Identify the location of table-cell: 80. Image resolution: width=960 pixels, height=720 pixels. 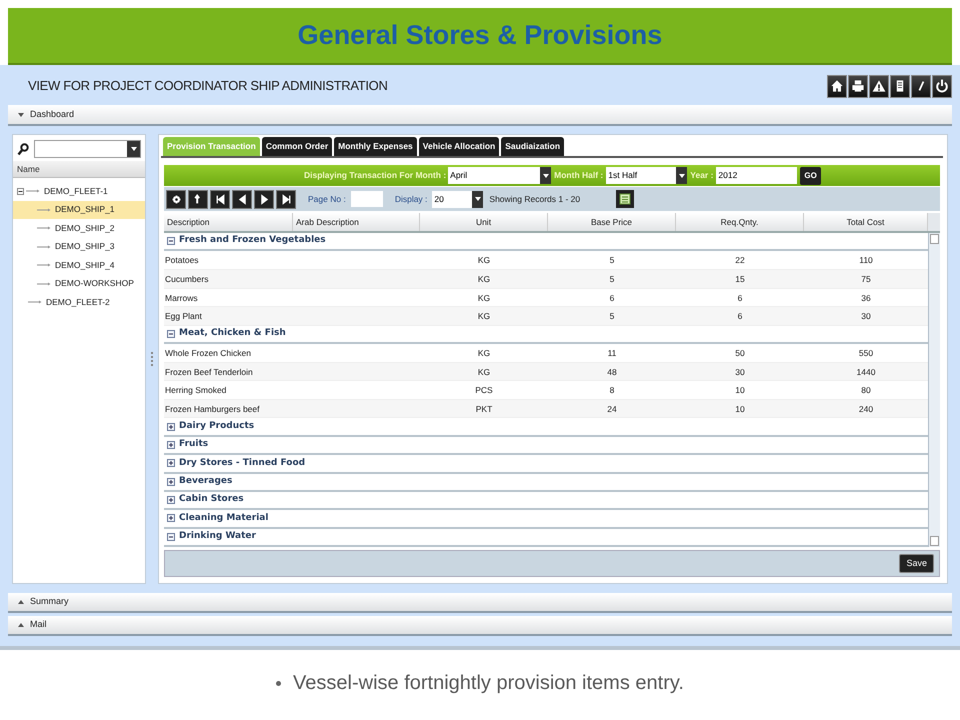
(866, 390).